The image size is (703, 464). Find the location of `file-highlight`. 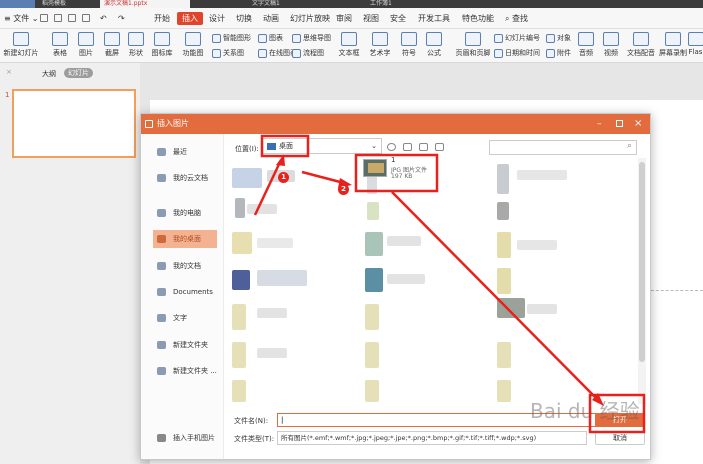

file-highlight is located at coordinates (396, 173).